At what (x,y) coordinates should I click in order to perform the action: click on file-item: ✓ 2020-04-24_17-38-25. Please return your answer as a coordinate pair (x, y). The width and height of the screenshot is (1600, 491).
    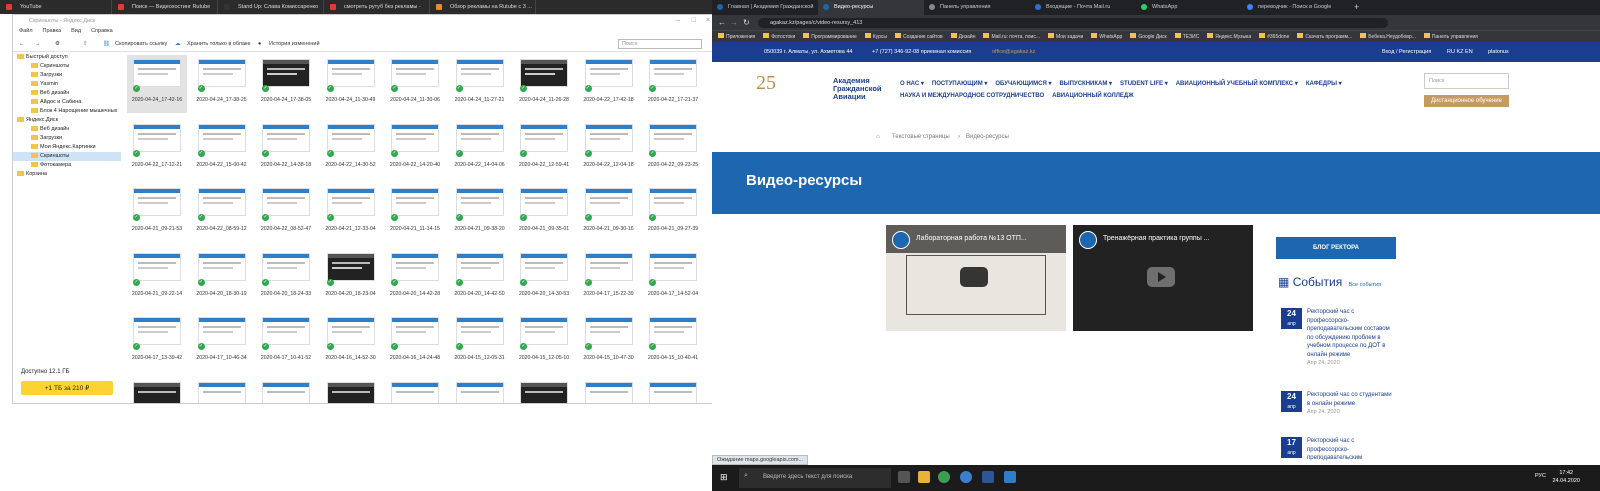
    Looking at the image, I should click on (222, 84).